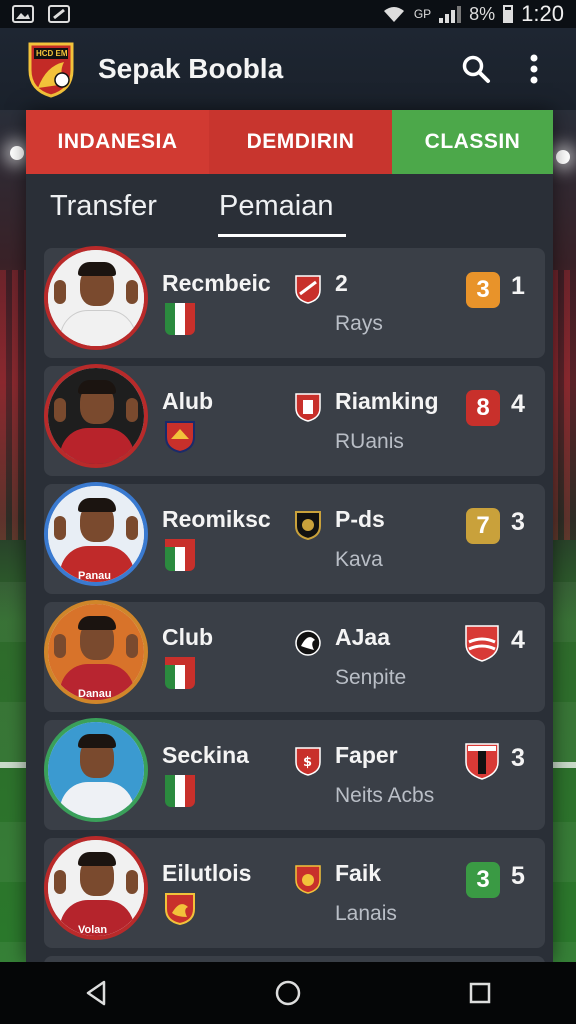 The height and width of the screenshot is (1024, 576). I want to click on shirt-text: Panau, so click(95, 576).